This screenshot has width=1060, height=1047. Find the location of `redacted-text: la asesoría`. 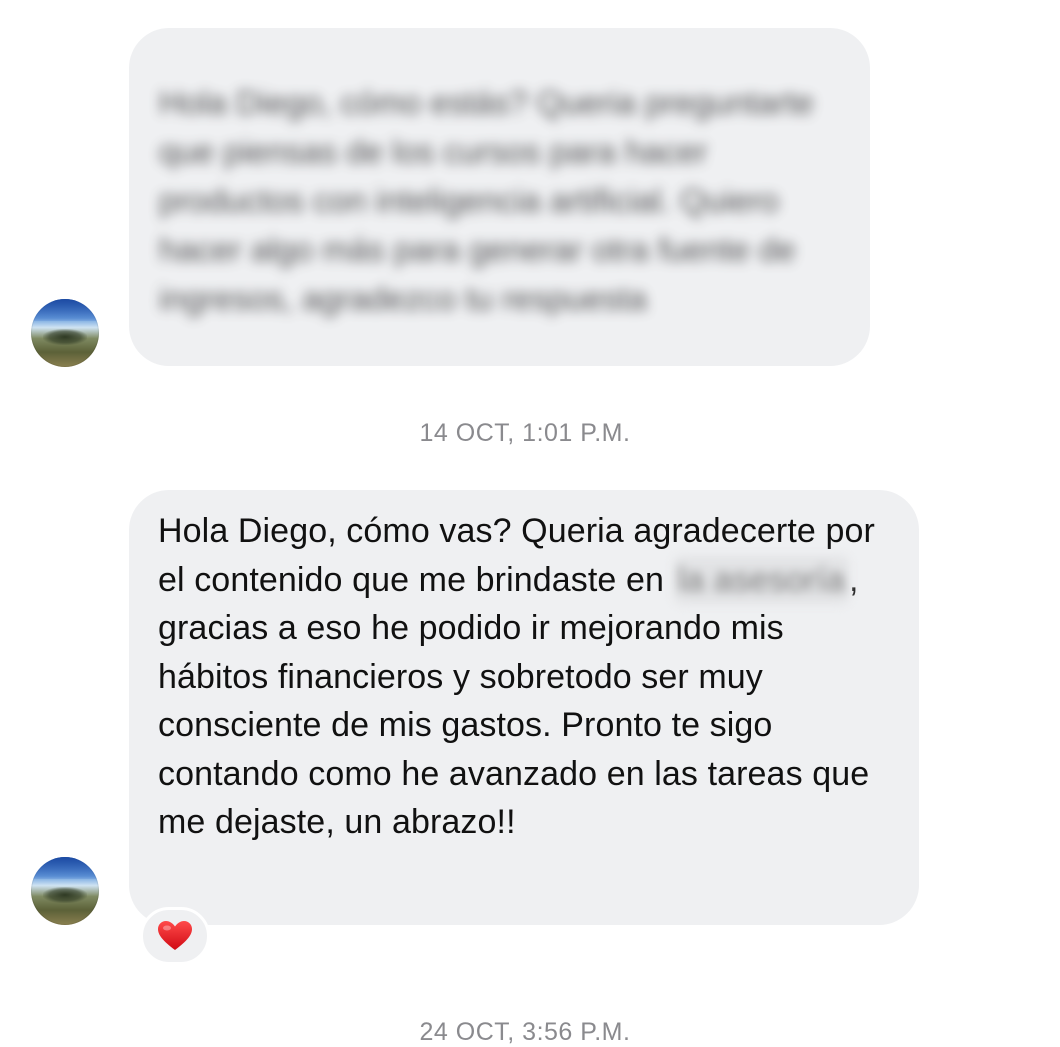

redacted-text: la asesoría is located at coordinates (761, 579).